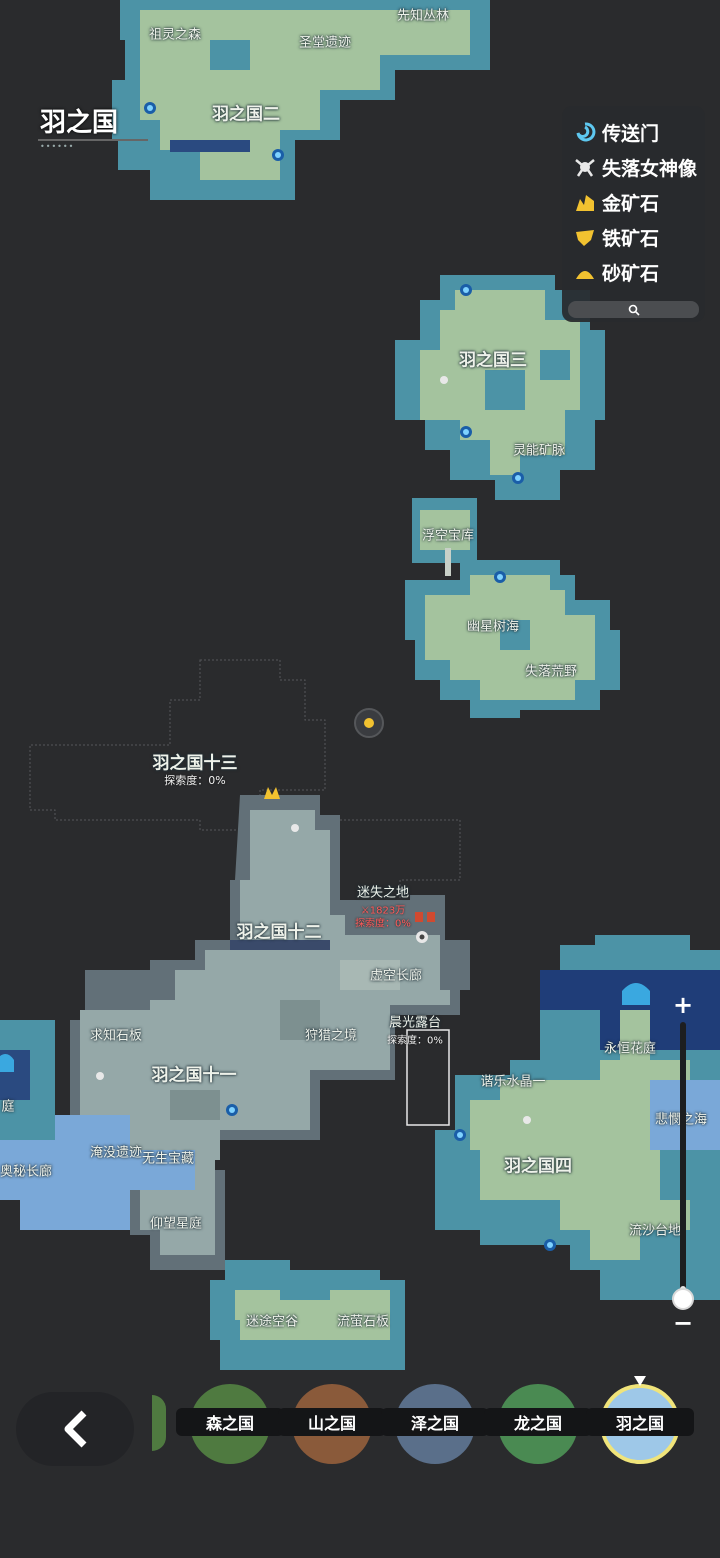 Image resolution: width=720 pixels, height=1558 pixels. What do you see at coordinates (168, 1159) in the screenshot?
I see `map-label: 无生宝藏` at bounding box center [168, 1159].